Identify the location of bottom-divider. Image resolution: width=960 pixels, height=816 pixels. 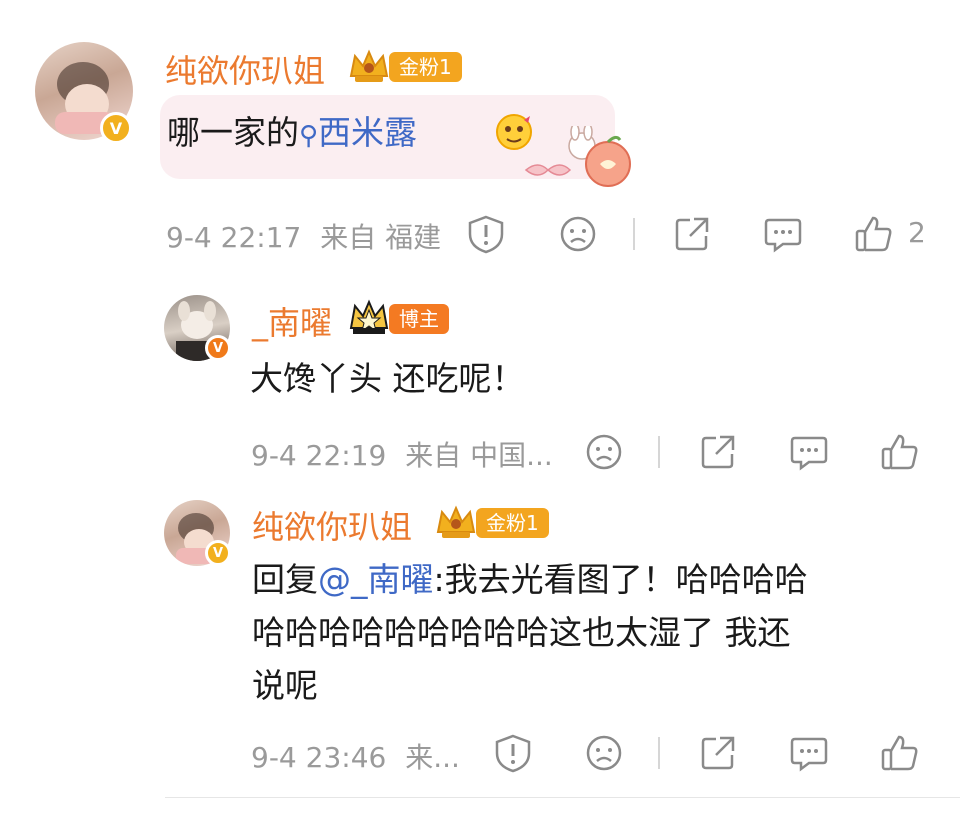
(562, 797).